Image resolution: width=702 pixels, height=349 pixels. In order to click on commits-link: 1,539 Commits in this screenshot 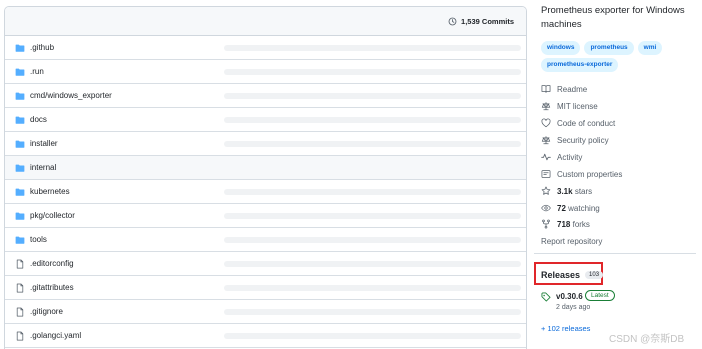, I will do `click(481, 21)`.